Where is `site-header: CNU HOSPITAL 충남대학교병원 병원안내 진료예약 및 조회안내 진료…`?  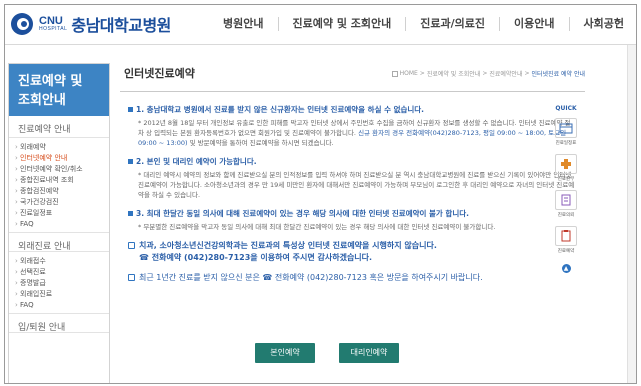 site-header: CNU HOSPITAL 충남대학교병원 병원안내 진료예약 및 조회안내 진료… is located at coordinates (320, 25).